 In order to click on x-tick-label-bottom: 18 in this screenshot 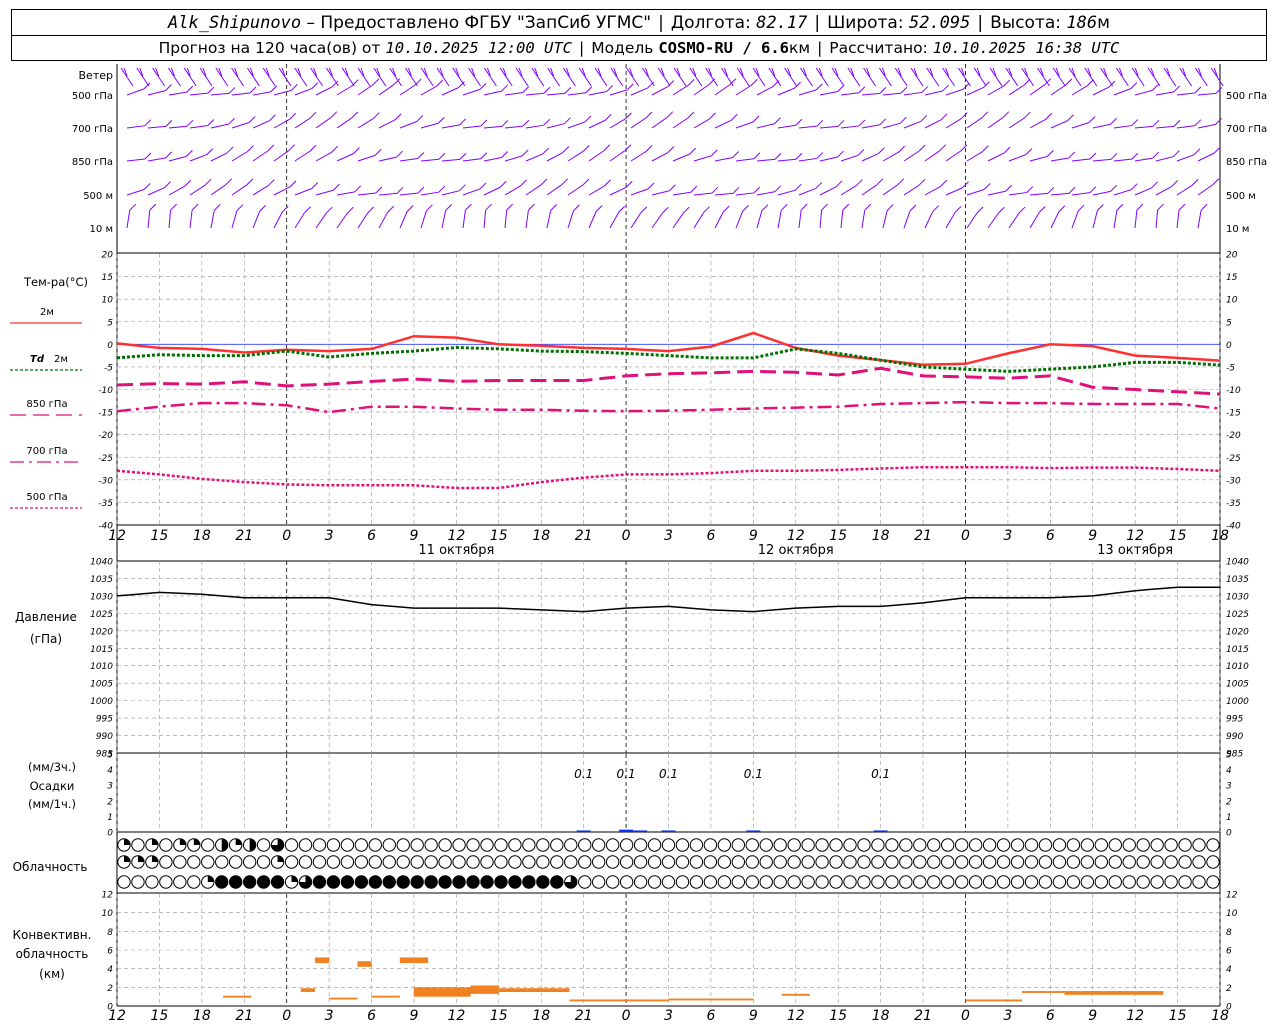, I will do `click(881, 1016)`.